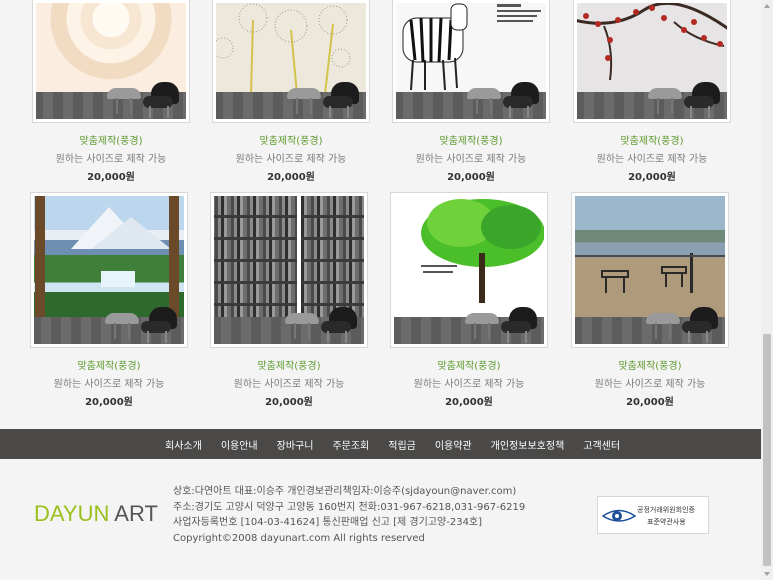  What do you see at coordinates (528, 444) in the screenshot?
I see `footer-link-privacy: 개인정보보호정책` at bounding box center [528, 444].